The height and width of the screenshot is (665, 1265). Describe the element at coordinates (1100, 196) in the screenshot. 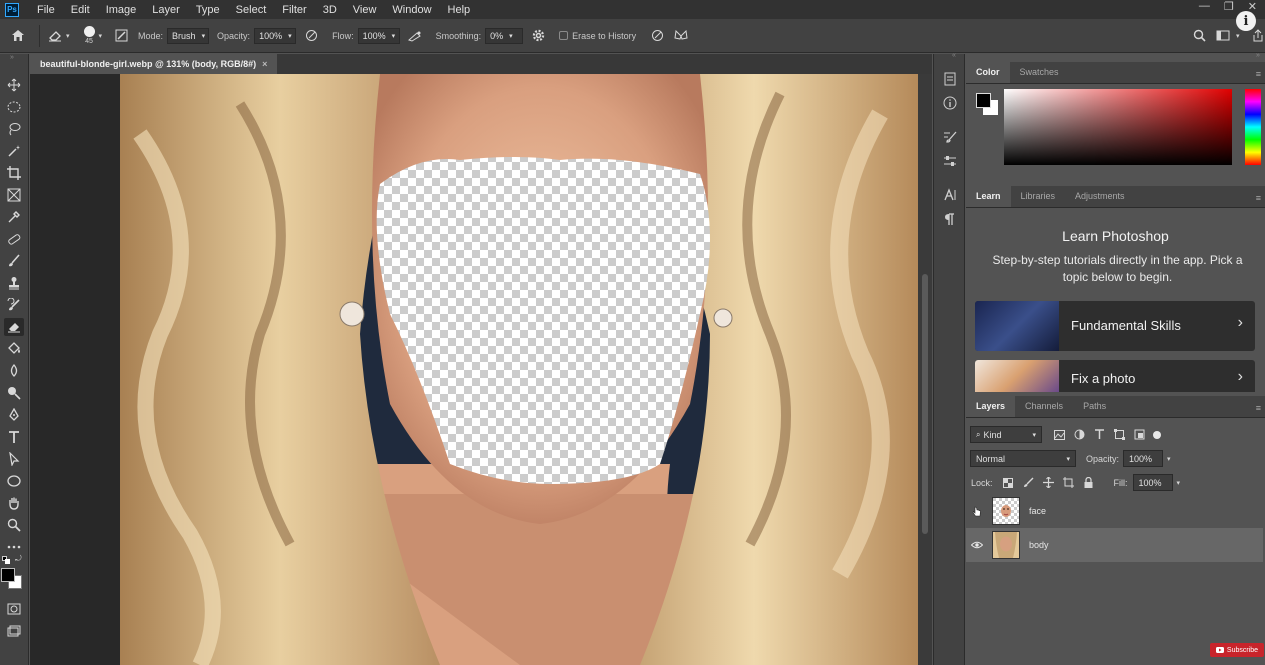

I see `tab-adjustments: Adjustments` at that location.